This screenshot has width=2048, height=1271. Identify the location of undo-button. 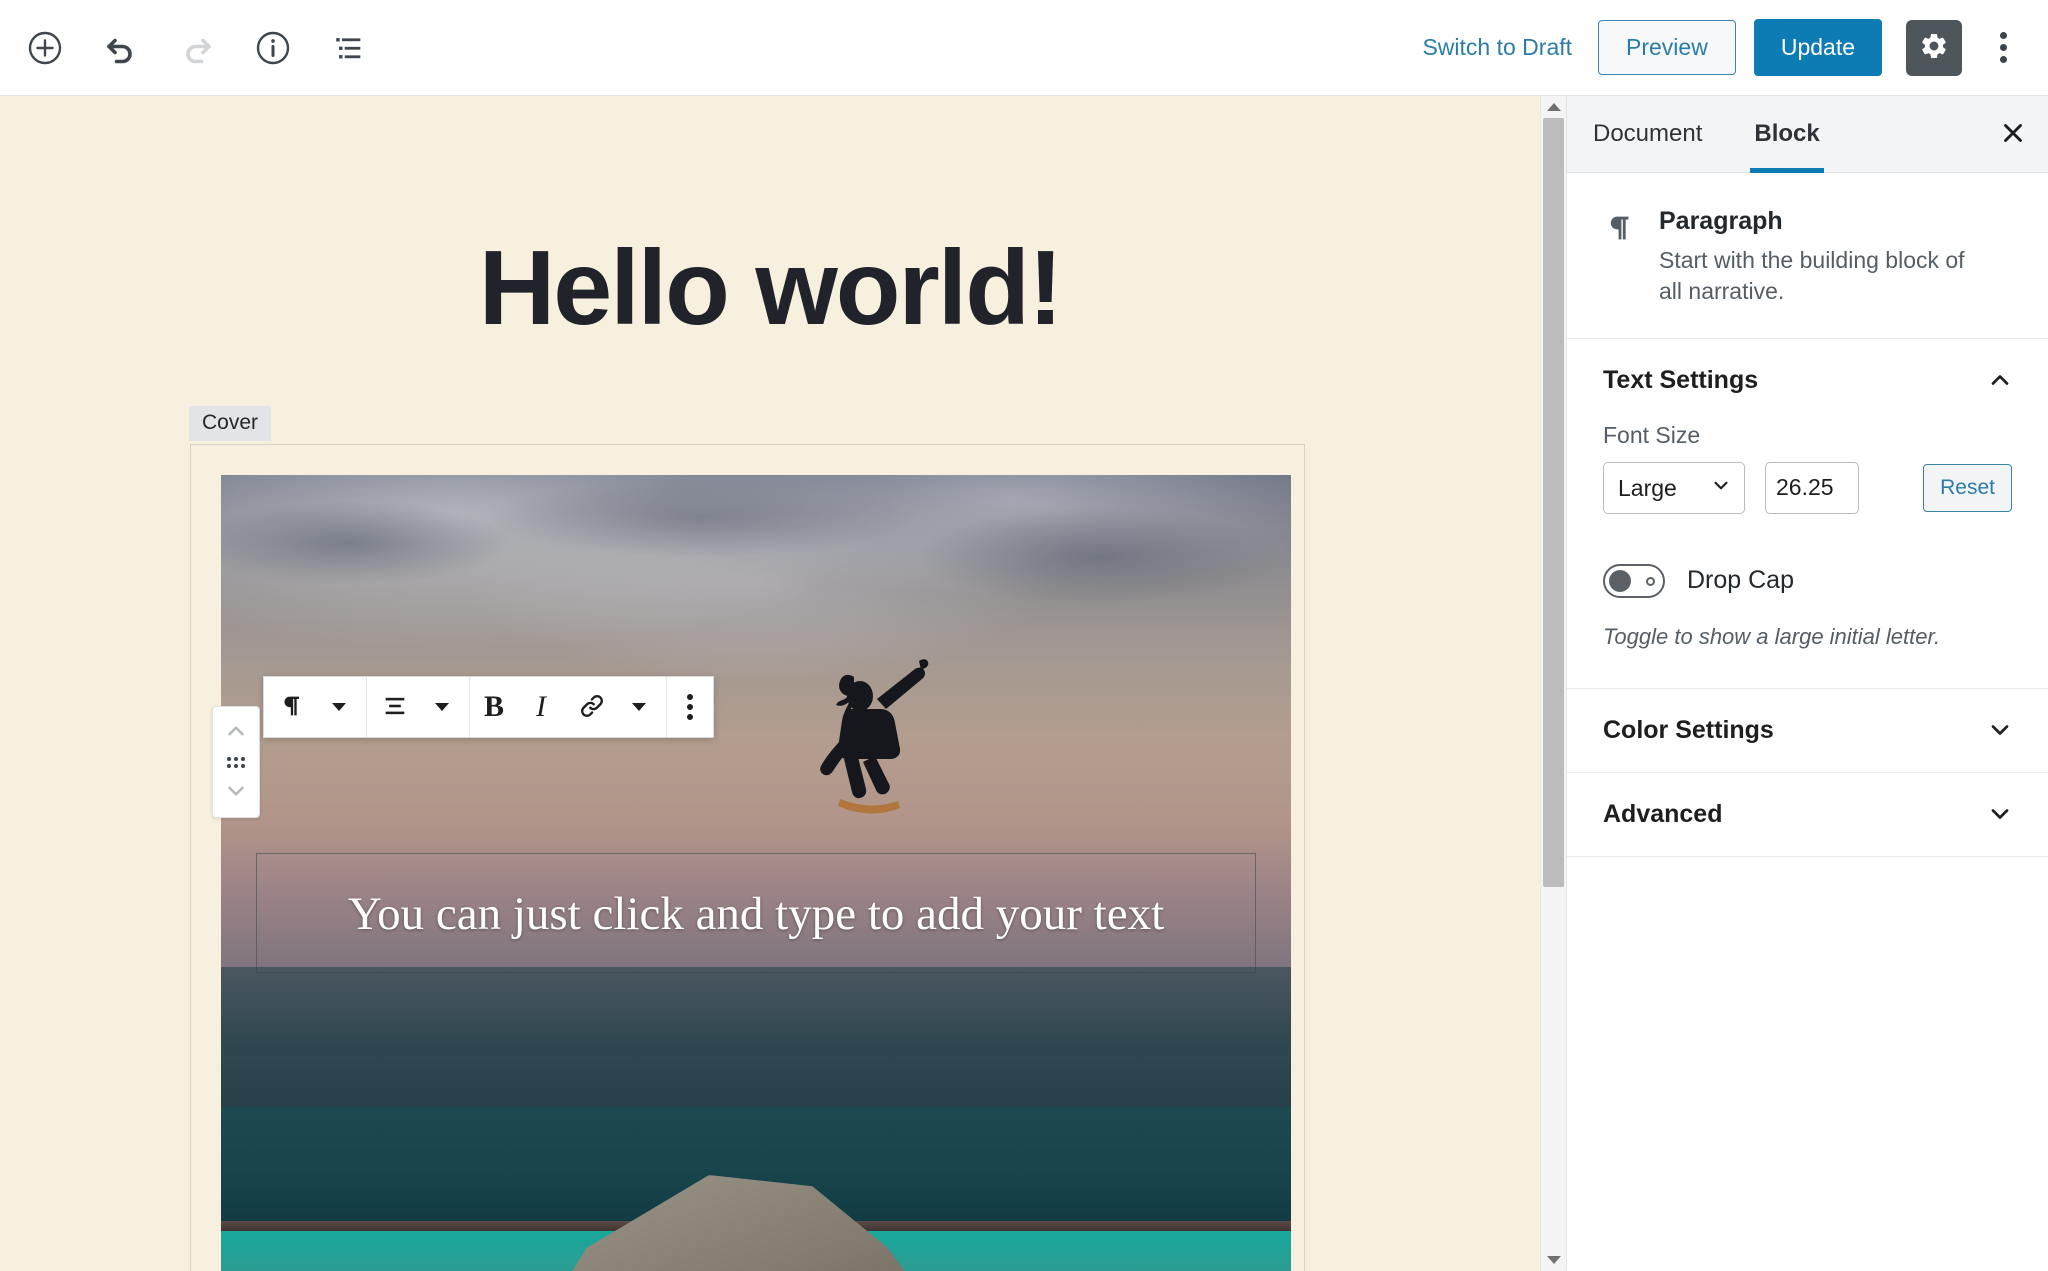
(121, 48).